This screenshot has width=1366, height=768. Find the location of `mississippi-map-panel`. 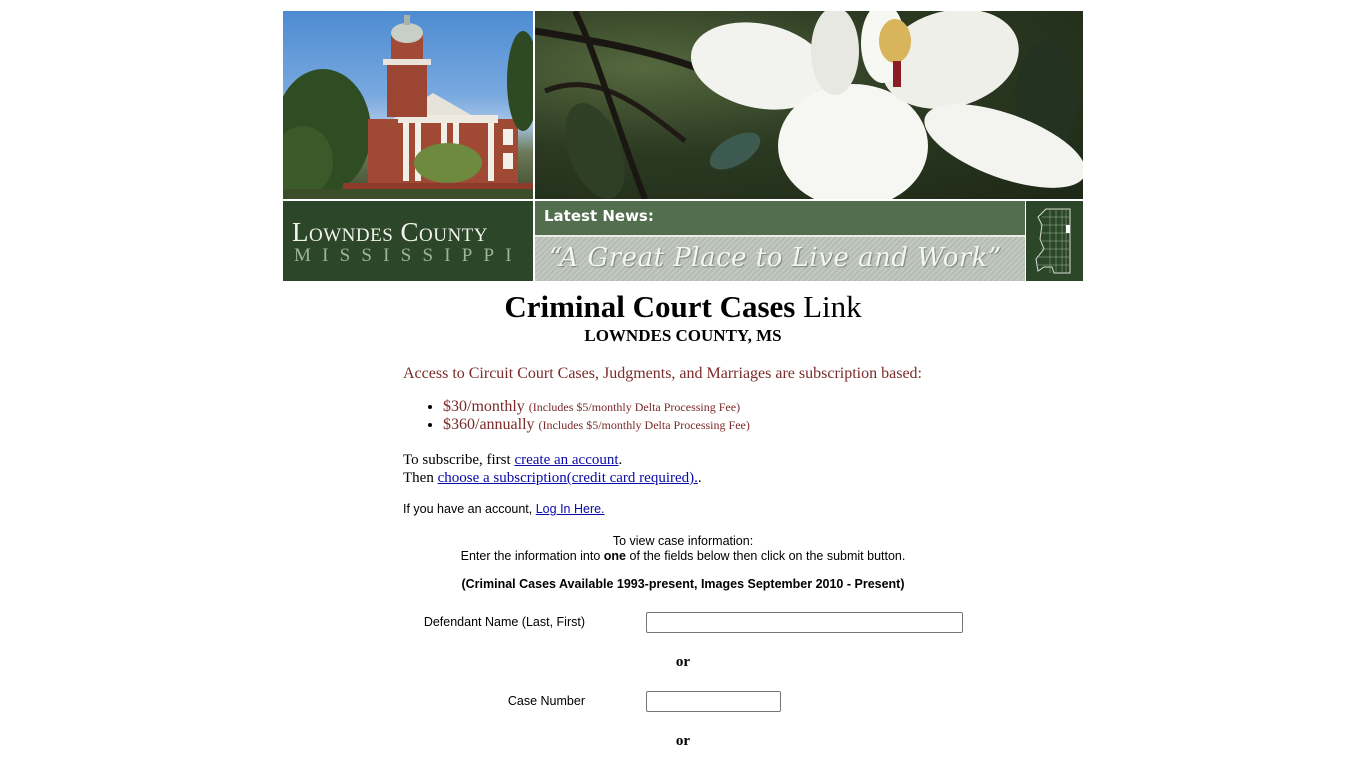

mississippi-map-panel is located at coordinates (1054, 241).